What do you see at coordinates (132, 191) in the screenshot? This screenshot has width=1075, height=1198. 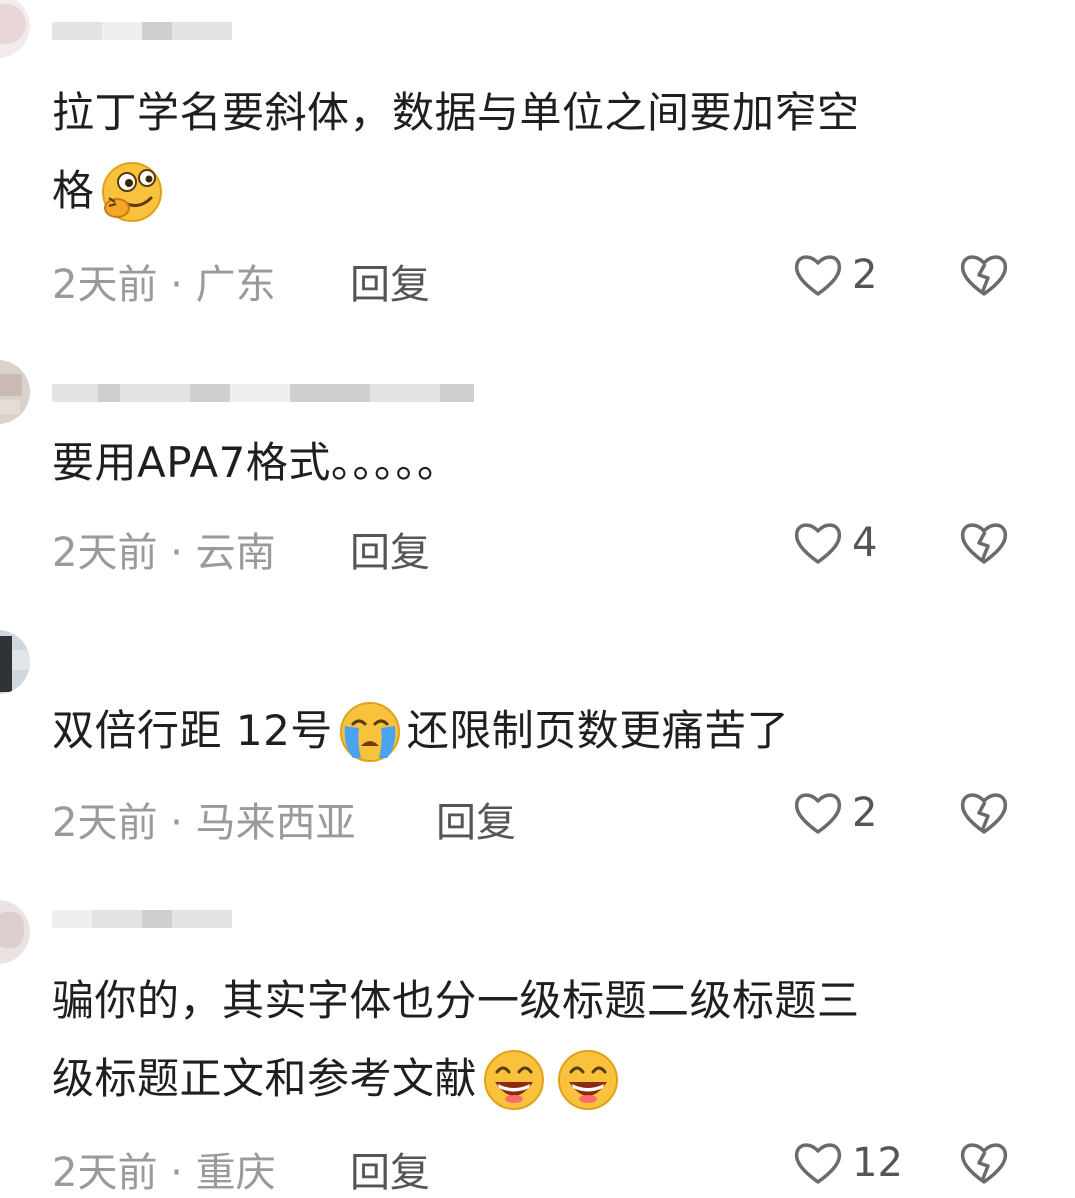 I see `thinking-smirk-emoji` at bounding box center [132, 191].